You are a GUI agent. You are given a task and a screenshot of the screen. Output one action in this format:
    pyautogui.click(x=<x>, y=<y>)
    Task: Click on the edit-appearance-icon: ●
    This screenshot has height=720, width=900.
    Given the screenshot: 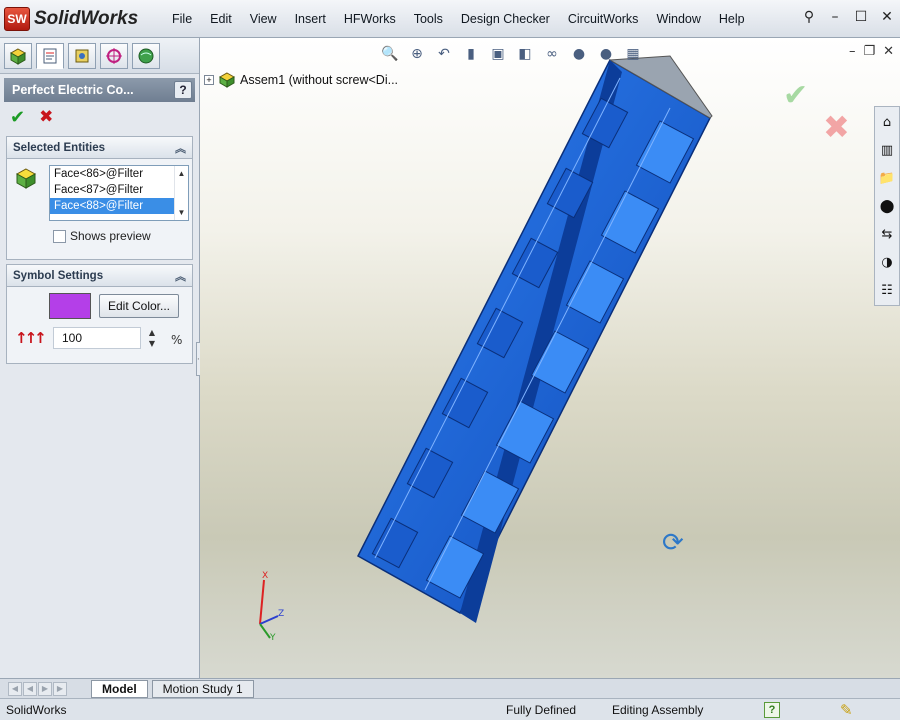 What is the action you would take?
    pyautogui.click(x=579, y=54)
    